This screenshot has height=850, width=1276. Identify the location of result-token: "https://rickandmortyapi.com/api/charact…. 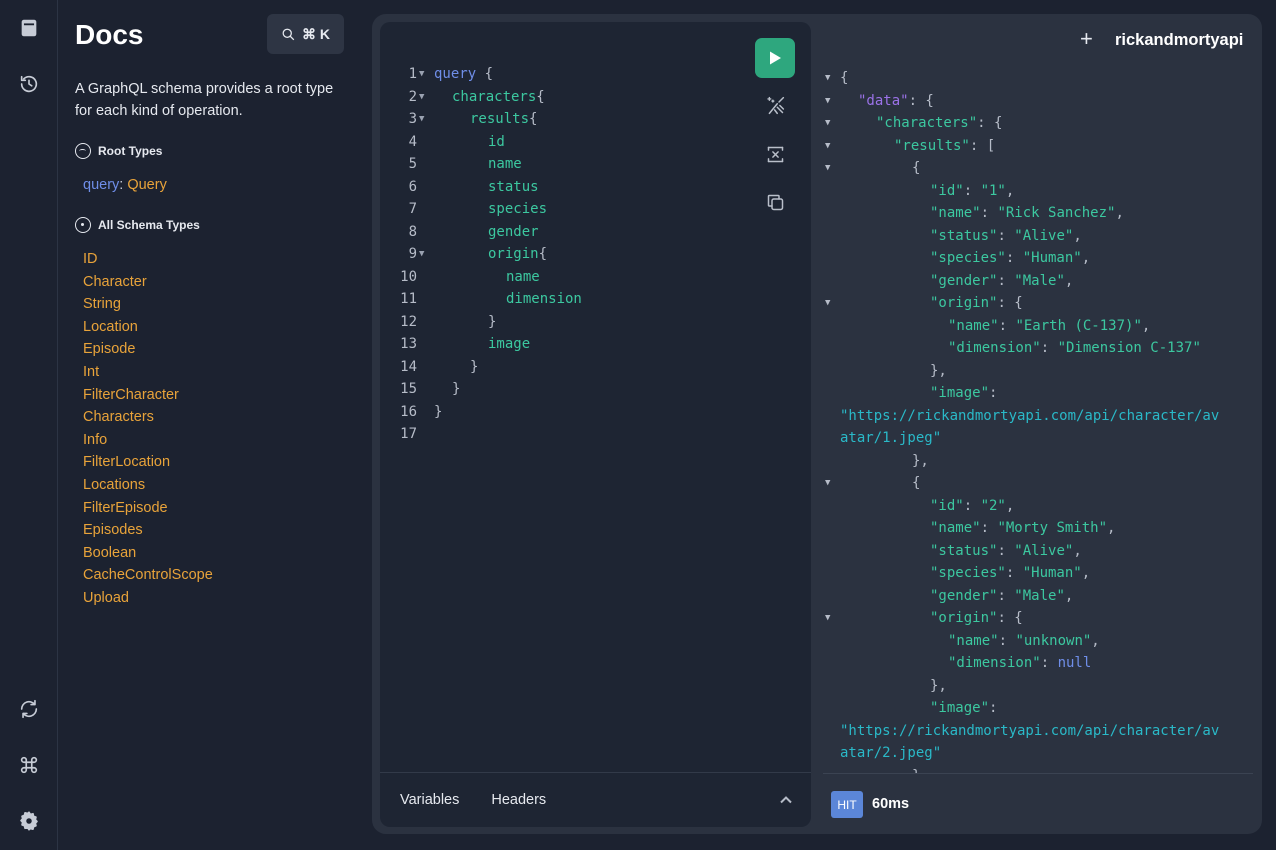
(1029, 416).